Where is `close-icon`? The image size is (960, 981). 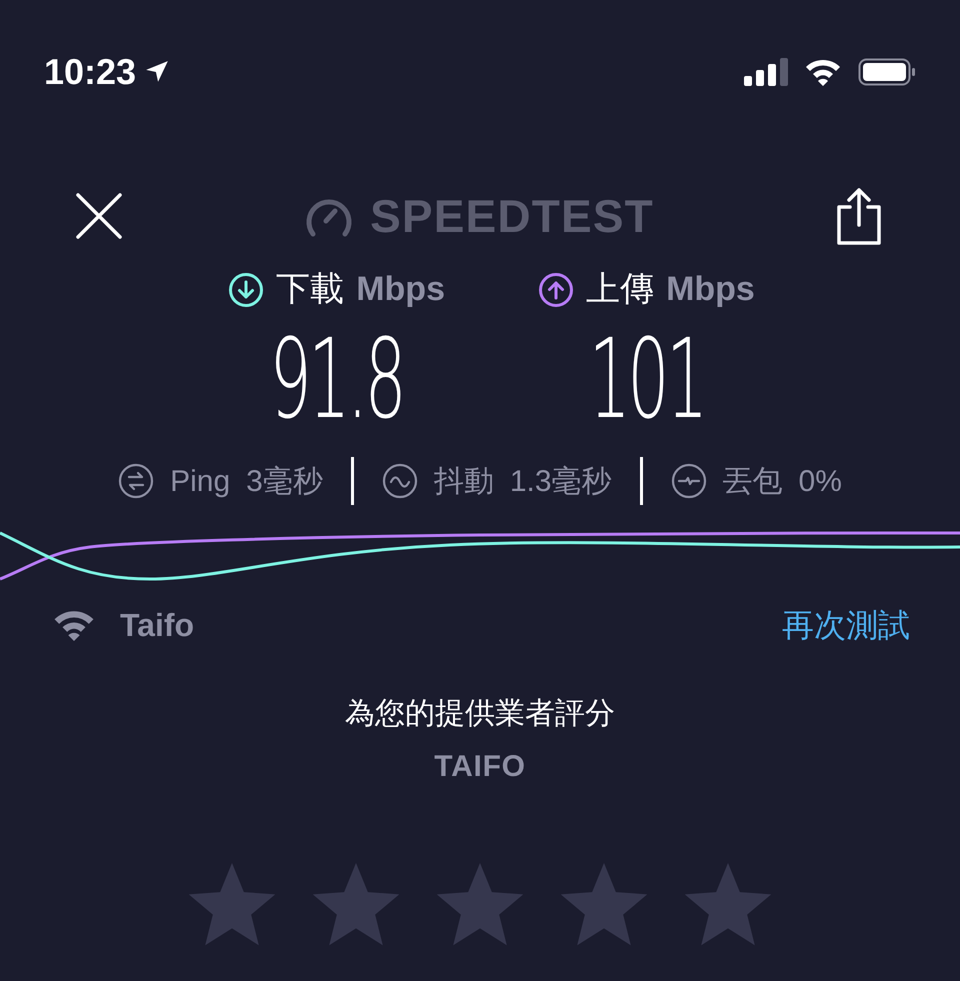 close-icon is located at coordinates (99, 216).